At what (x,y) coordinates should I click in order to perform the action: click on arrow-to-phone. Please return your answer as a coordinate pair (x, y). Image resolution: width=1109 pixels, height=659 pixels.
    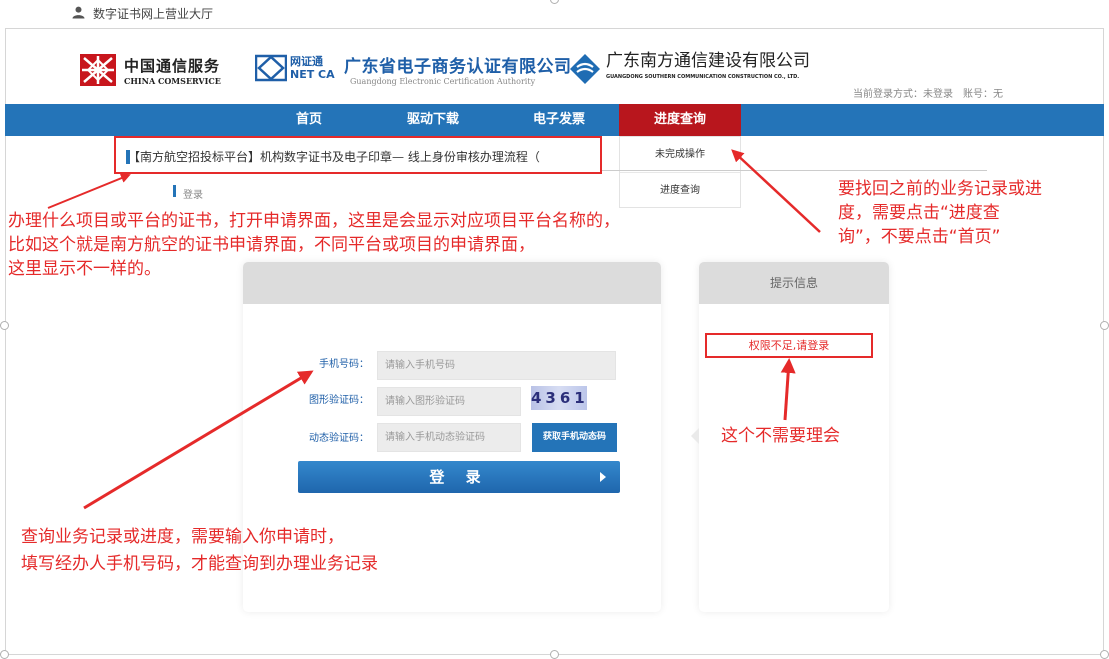
    Looking at the image, I should click on (198, 440).